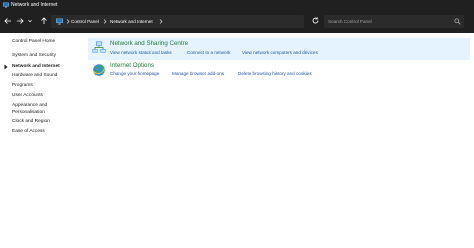  Describe the element at coordinates (208, 53) in the screenshot. I see `link-connect-to-network: Connect to a network` at that location.